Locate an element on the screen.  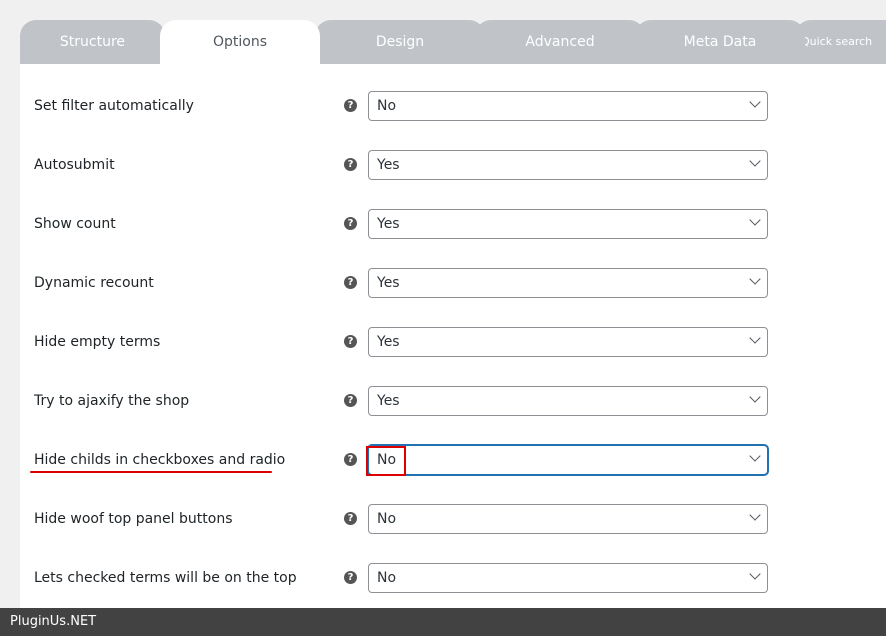
option-label: Hide empty terms is located at coordinates (97, 342).